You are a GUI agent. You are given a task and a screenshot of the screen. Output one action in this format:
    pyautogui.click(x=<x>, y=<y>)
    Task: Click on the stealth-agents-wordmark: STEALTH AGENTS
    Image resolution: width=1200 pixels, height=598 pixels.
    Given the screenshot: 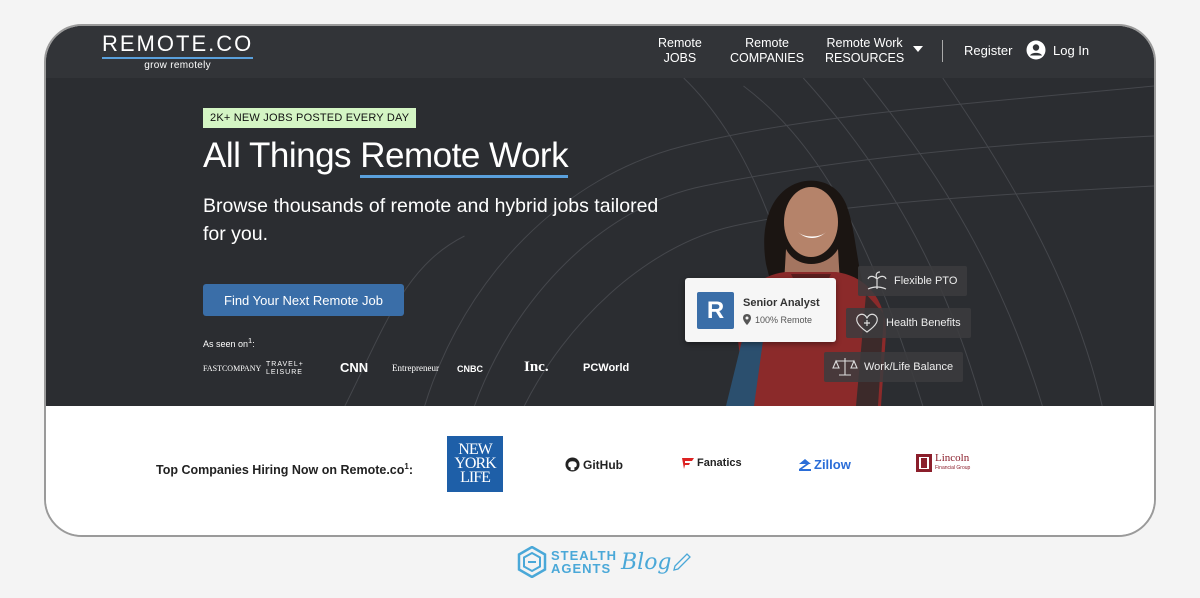 What is the action you would take?
    pyautogui.click(x=584, y=562)
    